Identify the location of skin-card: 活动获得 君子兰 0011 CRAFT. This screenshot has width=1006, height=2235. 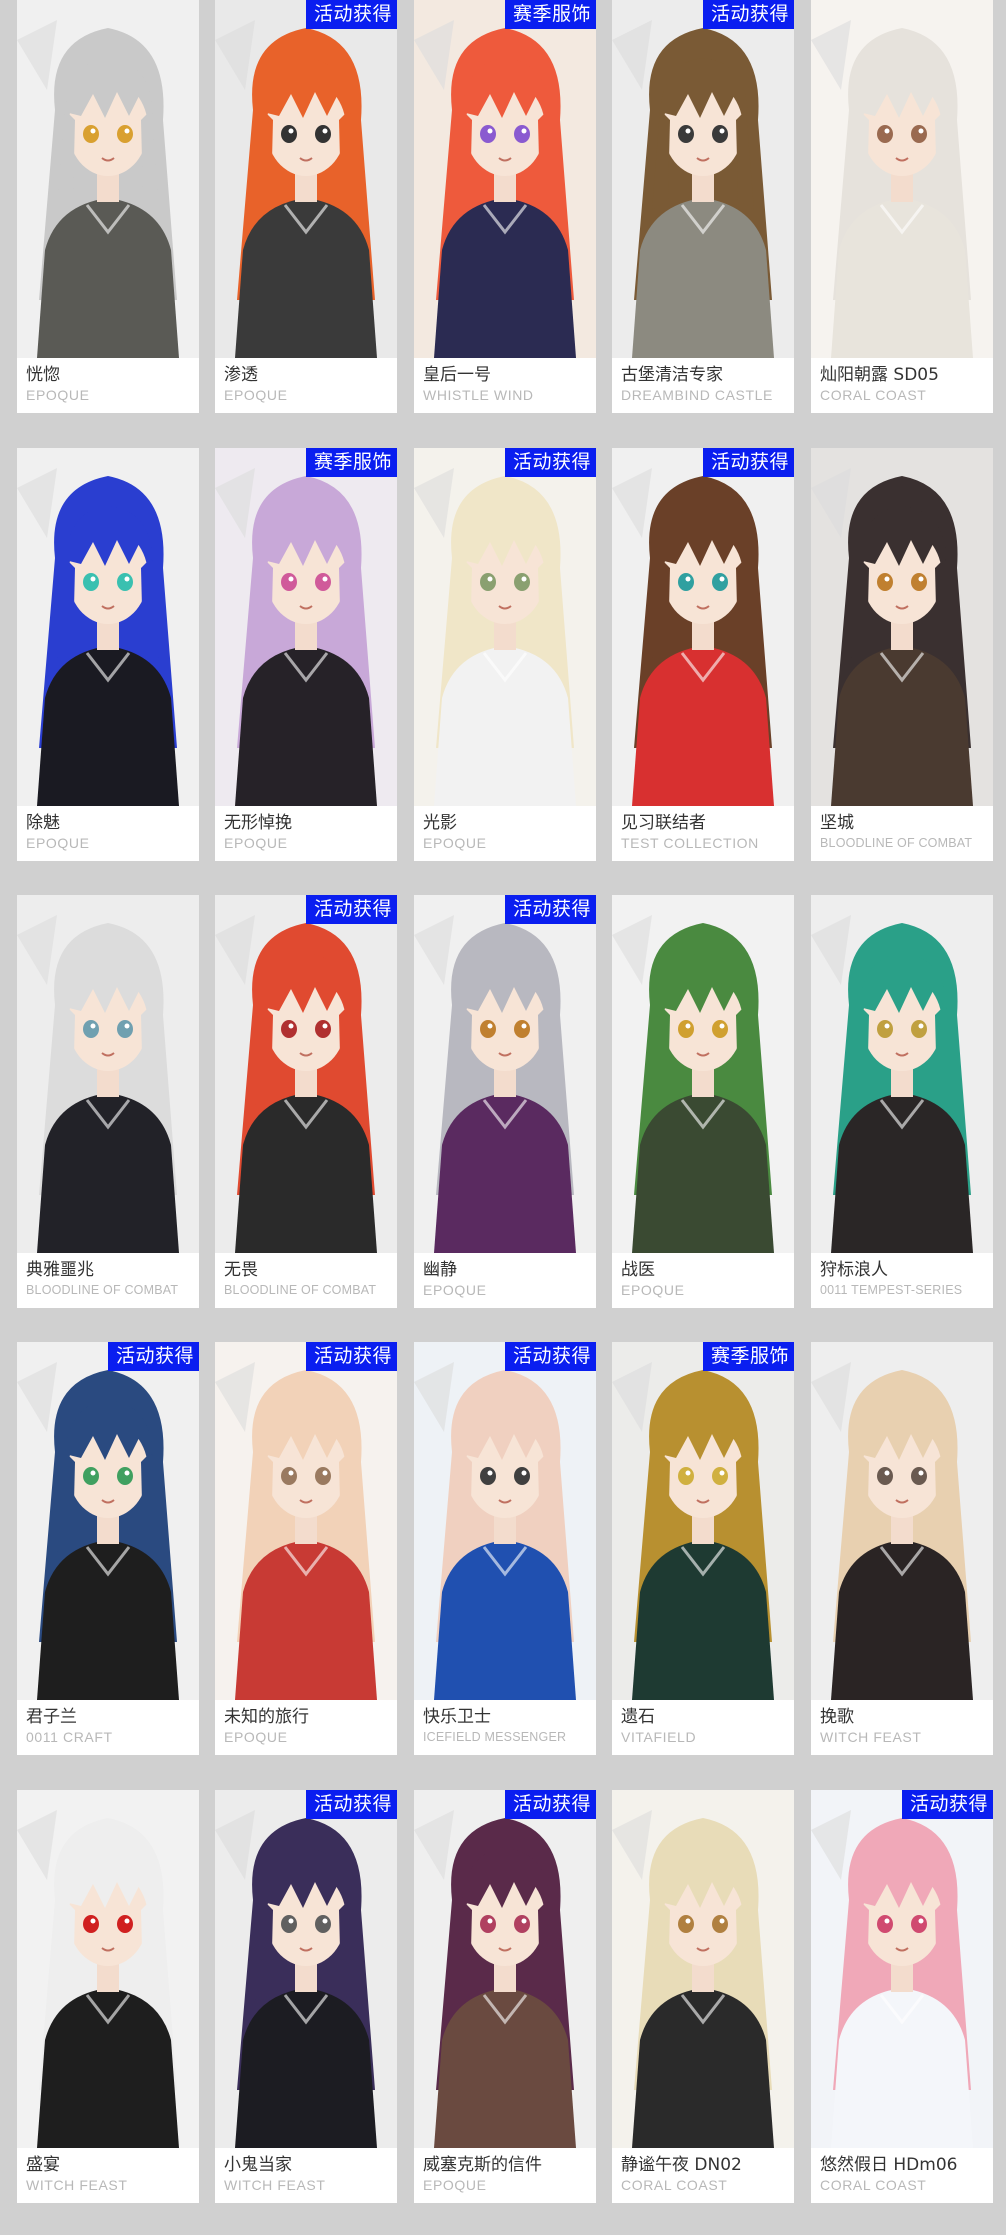
(108, 1548).